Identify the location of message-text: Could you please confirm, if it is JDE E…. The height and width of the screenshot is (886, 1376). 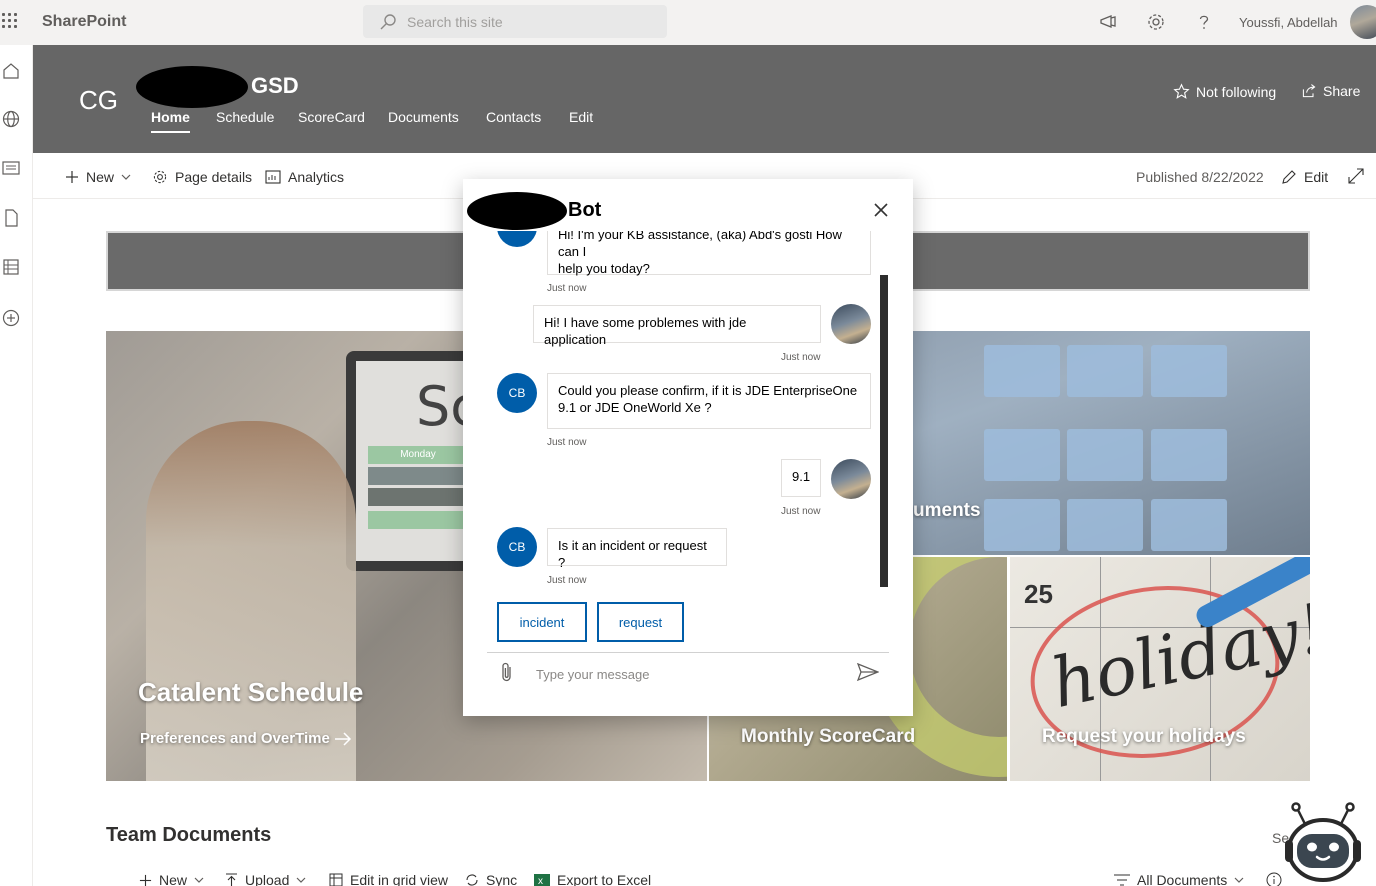
(708, 390).